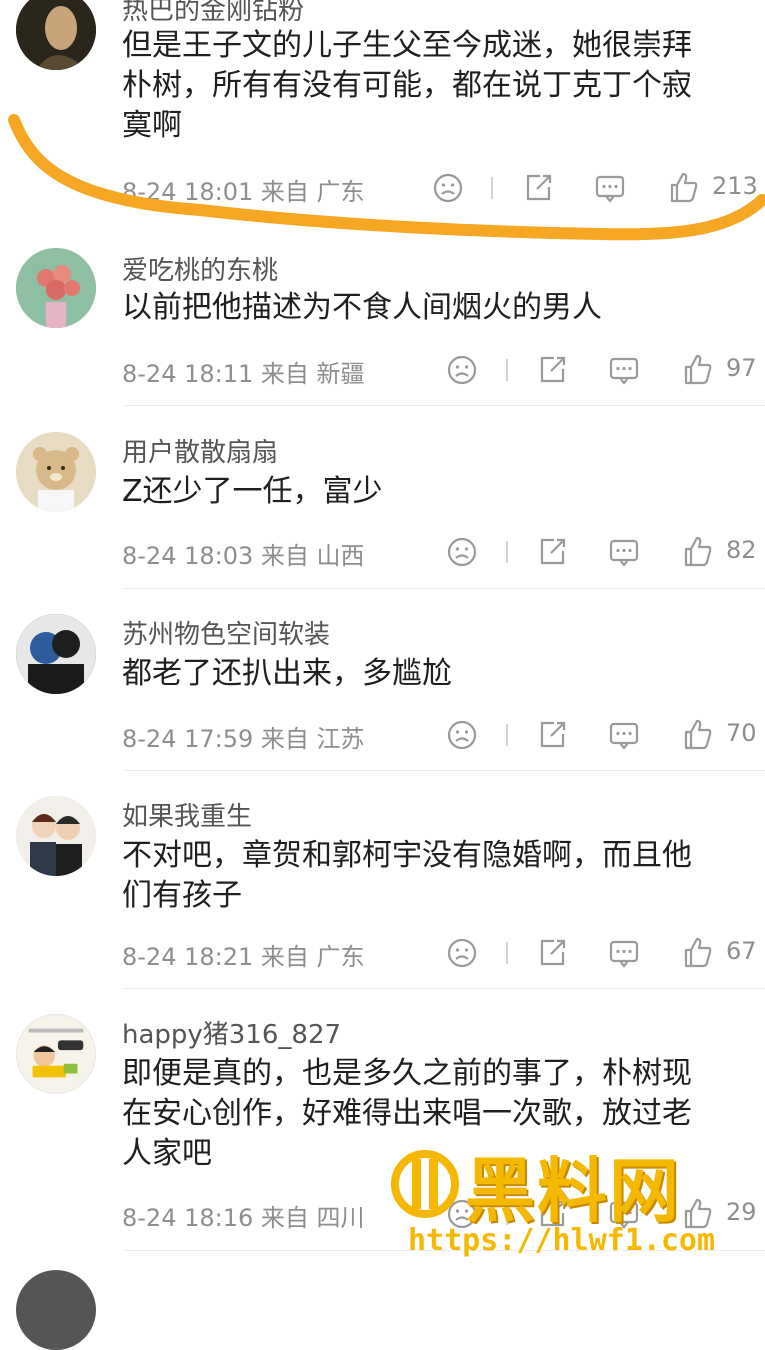  Describe the element at coordinates (562, 1240) in the screenshot. I see `watermark-url: https://hlwf1.com` at that location.